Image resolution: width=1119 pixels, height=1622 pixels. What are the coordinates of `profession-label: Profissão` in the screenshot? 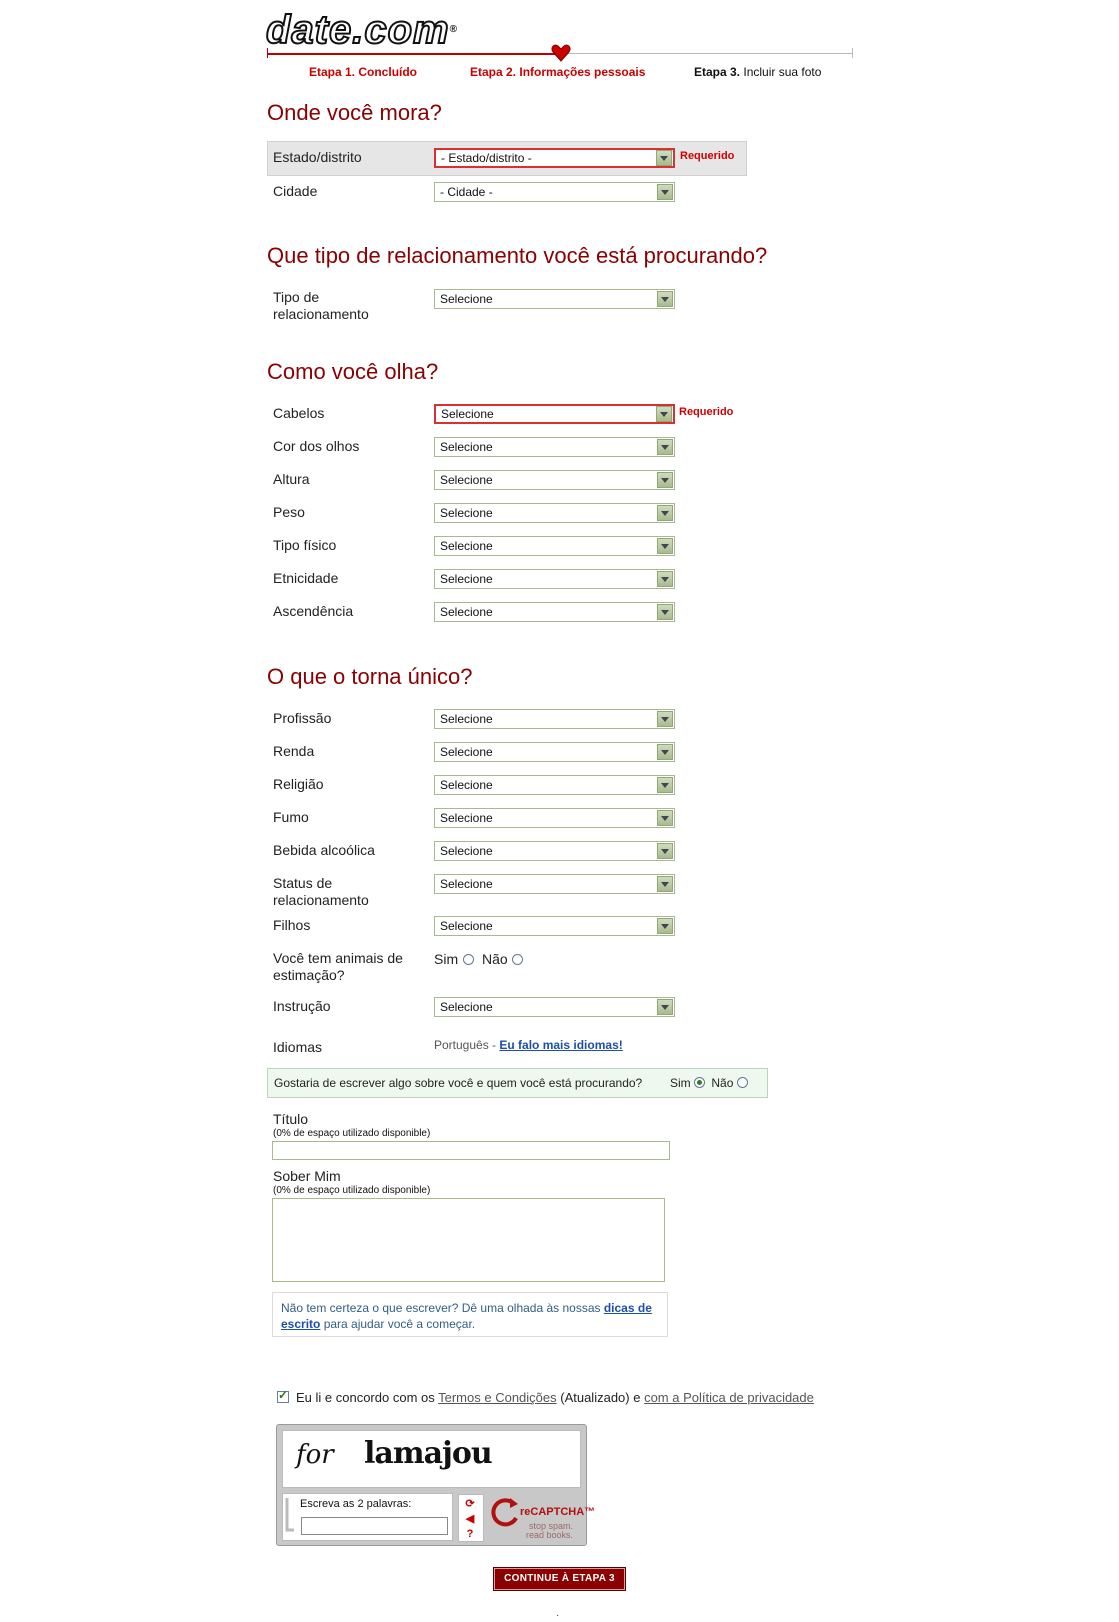 It's located at (302, 718).